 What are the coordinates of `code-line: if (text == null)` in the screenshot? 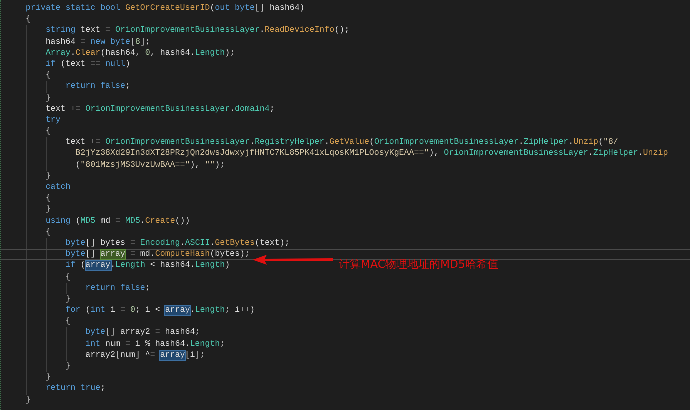 It's located at (88, 64).